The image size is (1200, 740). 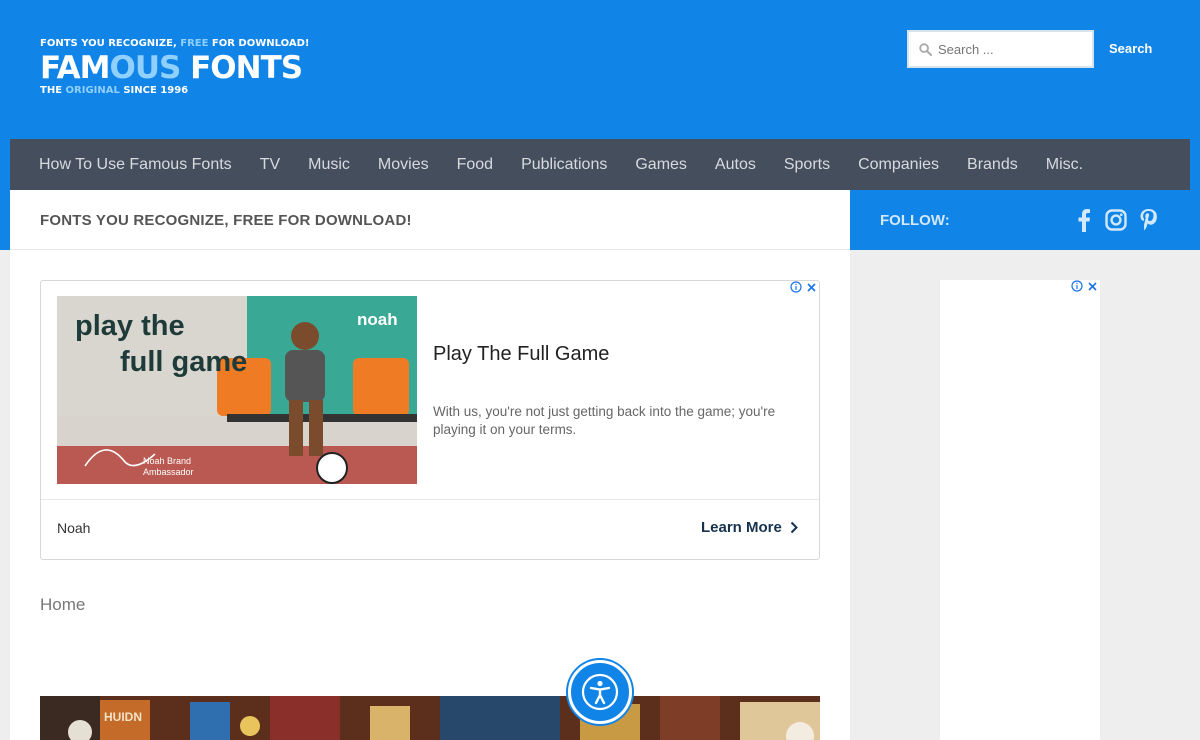 I want to click on follow-bar: FOLLOW:, so click(x=1025, y=220).